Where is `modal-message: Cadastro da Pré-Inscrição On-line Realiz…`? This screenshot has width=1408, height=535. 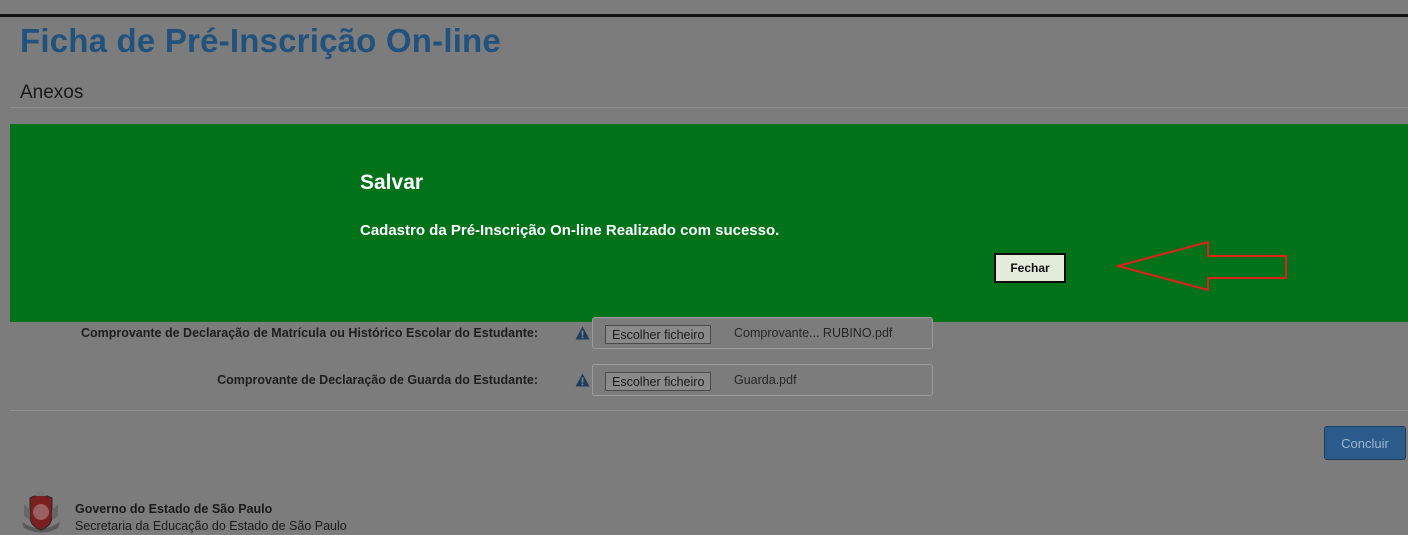
modal-message: Cadastro da Pré-Inscrição On-line Realiz… is located at coordinates (570, 230).